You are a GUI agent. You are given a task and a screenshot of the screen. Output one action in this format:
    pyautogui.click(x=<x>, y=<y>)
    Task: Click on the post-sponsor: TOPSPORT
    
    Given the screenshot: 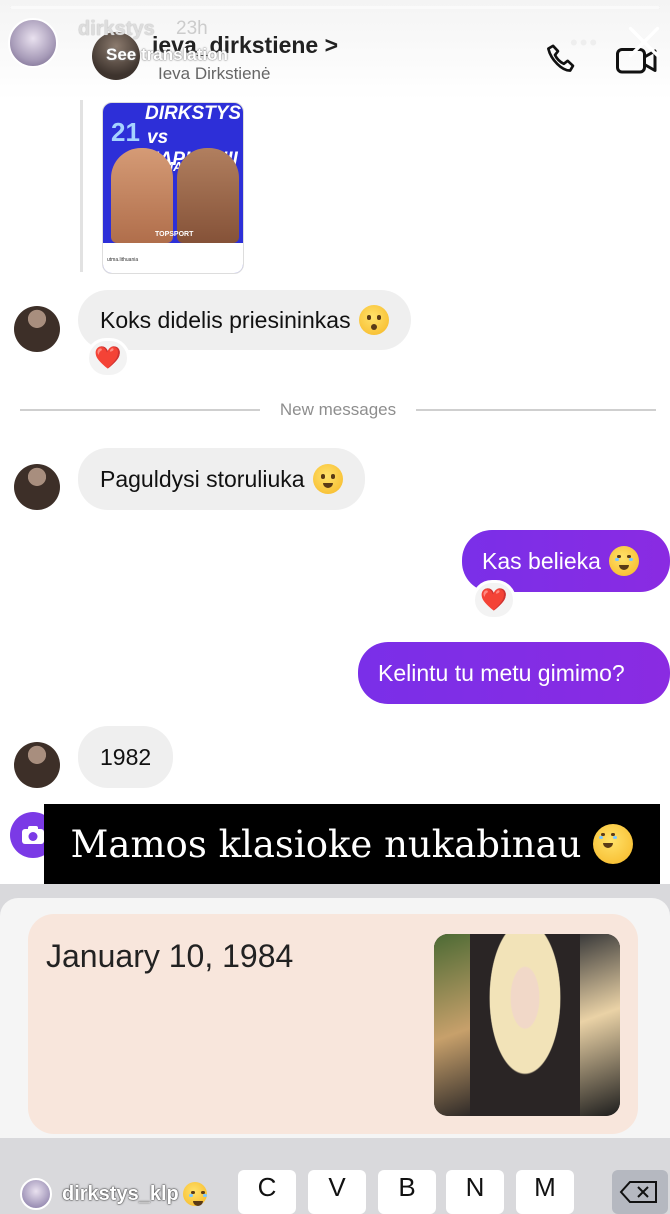 What is the action you would take?
    pyautogui.click(x=174, y=234)
    